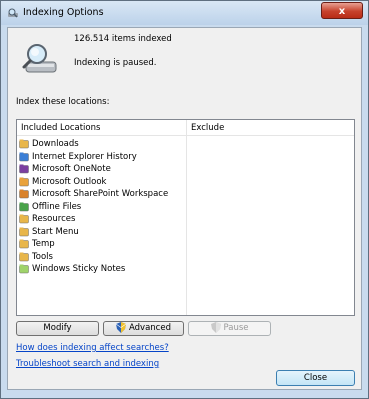  I want to click on window-close-button: x, so click(342, 10).